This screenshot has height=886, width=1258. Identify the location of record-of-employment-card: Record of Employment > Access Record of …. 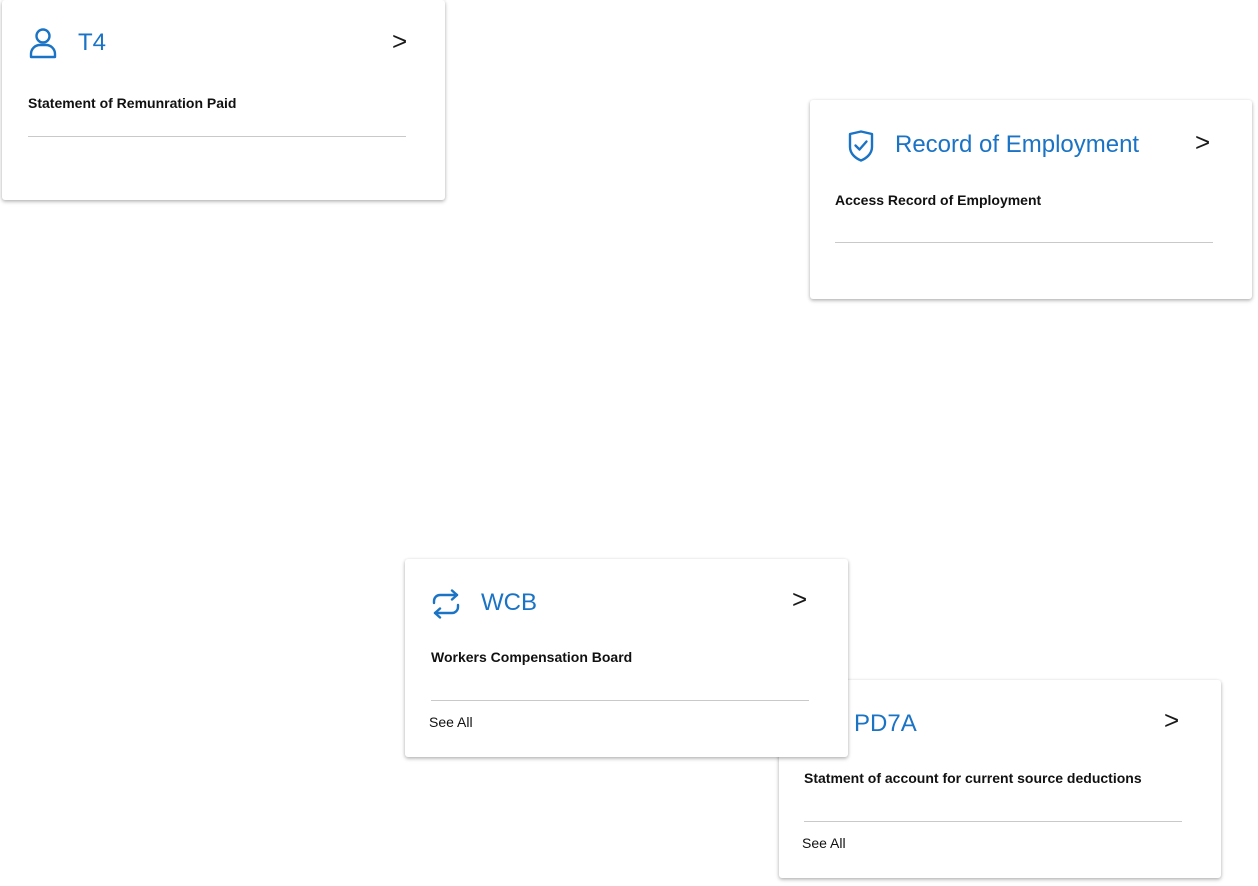
(1031, 199).